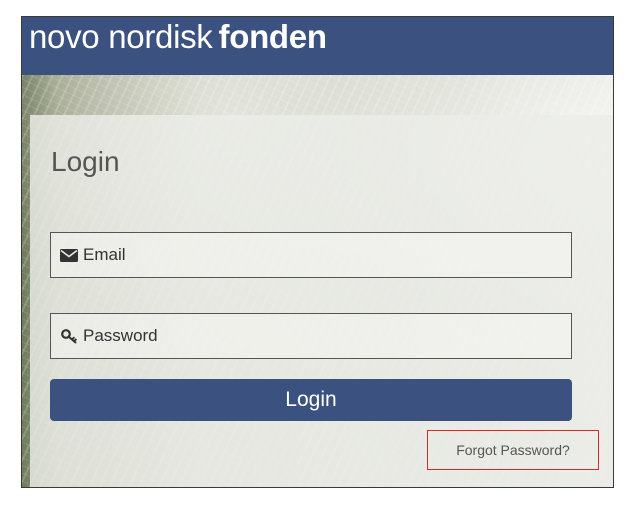 The width and height of the screenshot is (636, 507). Describe the element at coordinates (120, 335) in the screenshot. I see `password-placeholder: Password` at that location.